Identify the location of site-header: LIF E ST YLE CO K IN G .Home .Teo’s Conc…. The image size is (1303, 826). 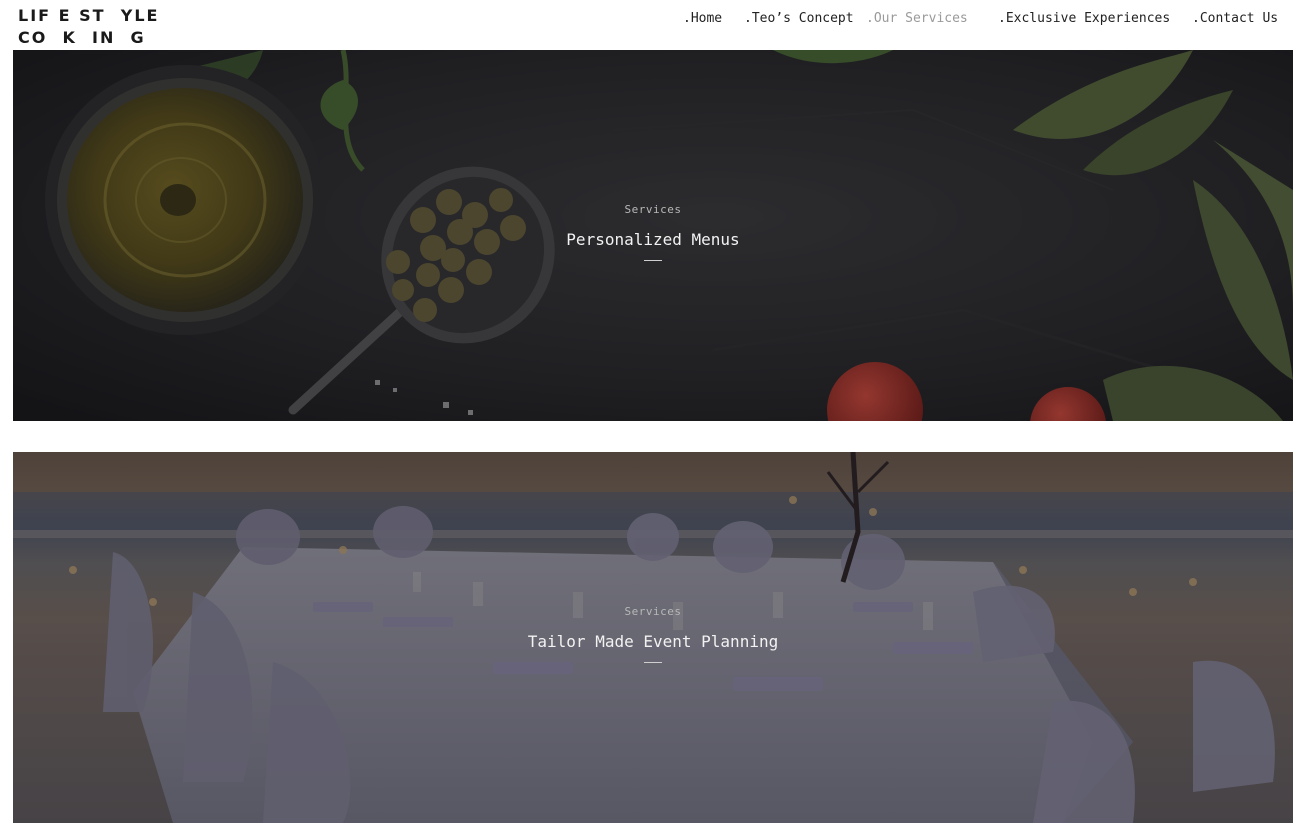
(651, 25).